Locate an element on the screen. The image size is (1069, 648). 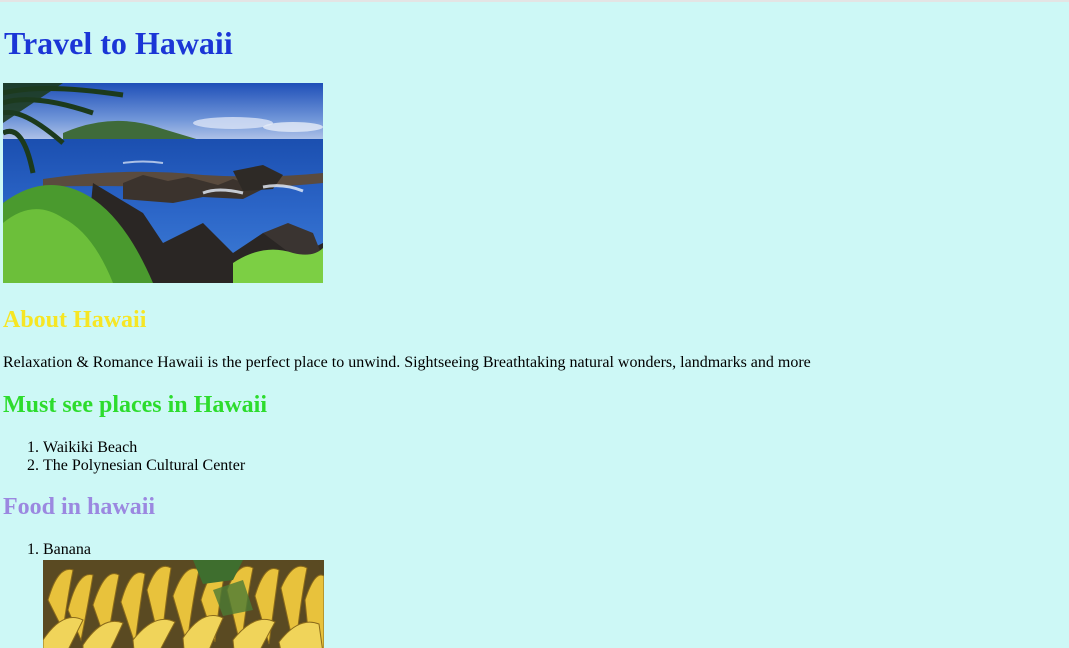
banana-image is located at coordinates (183, 604).